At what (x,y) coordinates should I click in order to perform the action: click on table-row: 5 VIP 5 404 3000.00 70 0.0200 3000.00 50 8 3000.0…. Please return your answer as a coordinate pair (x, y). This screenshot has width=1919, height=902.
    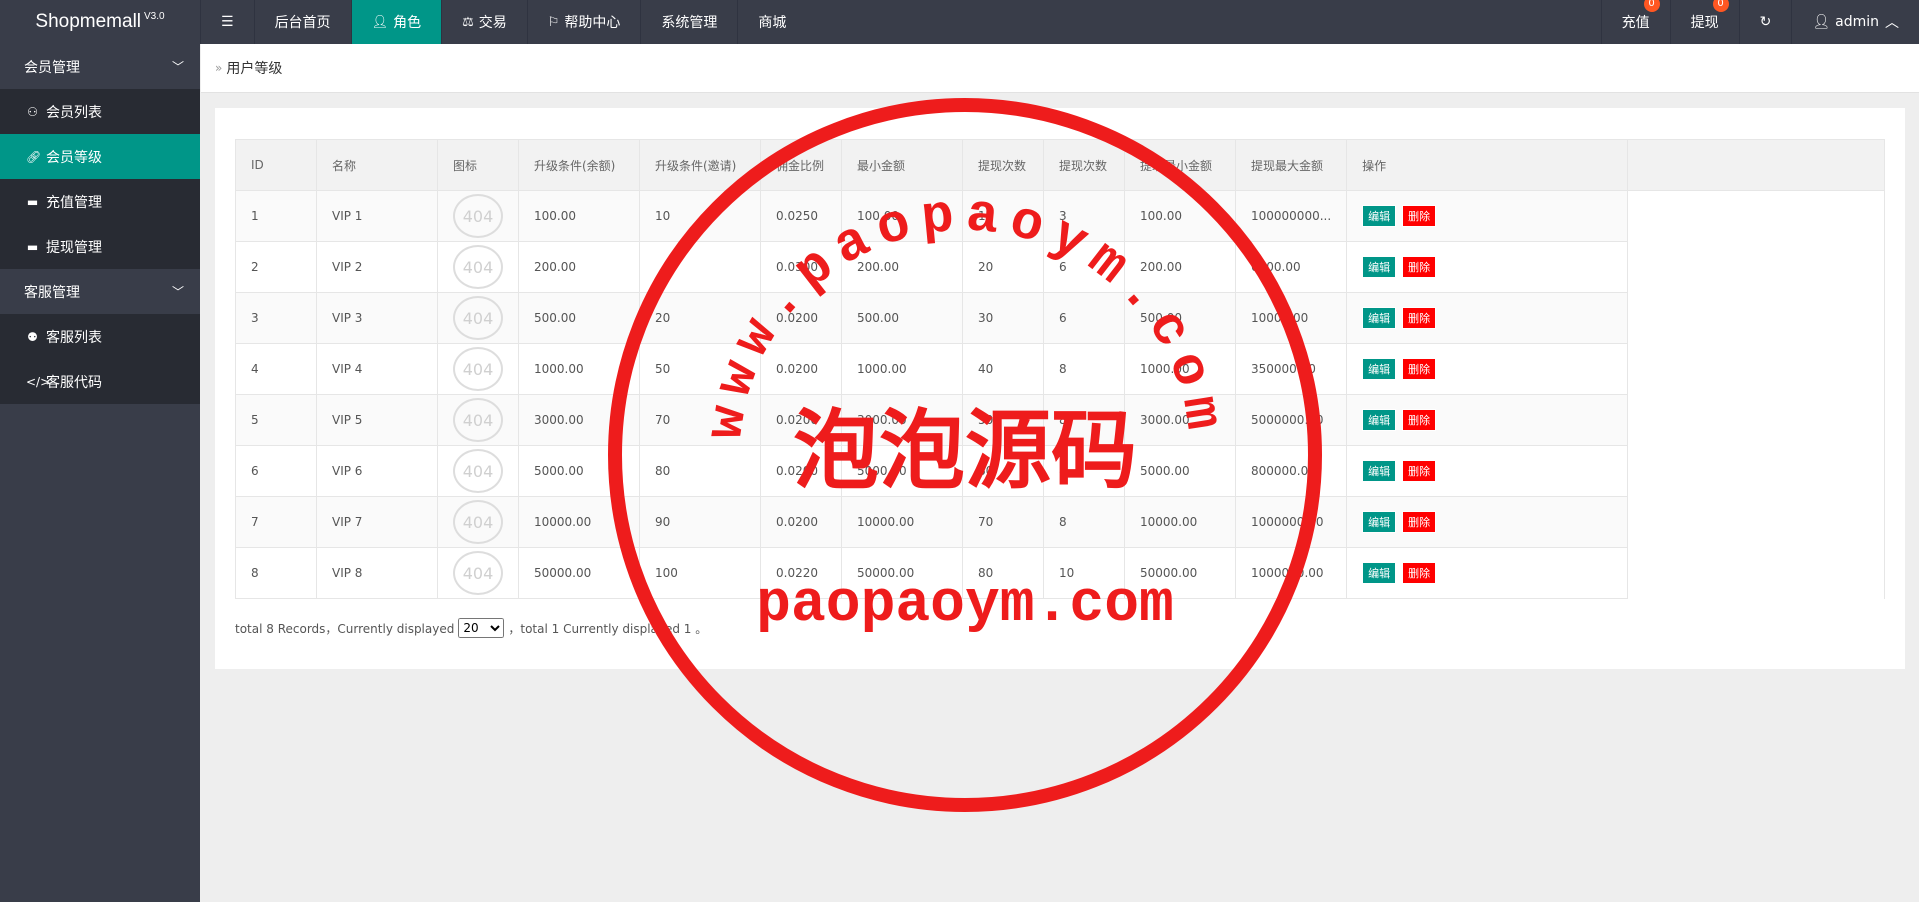
    Looking at the image, I should click on (1060, 420).